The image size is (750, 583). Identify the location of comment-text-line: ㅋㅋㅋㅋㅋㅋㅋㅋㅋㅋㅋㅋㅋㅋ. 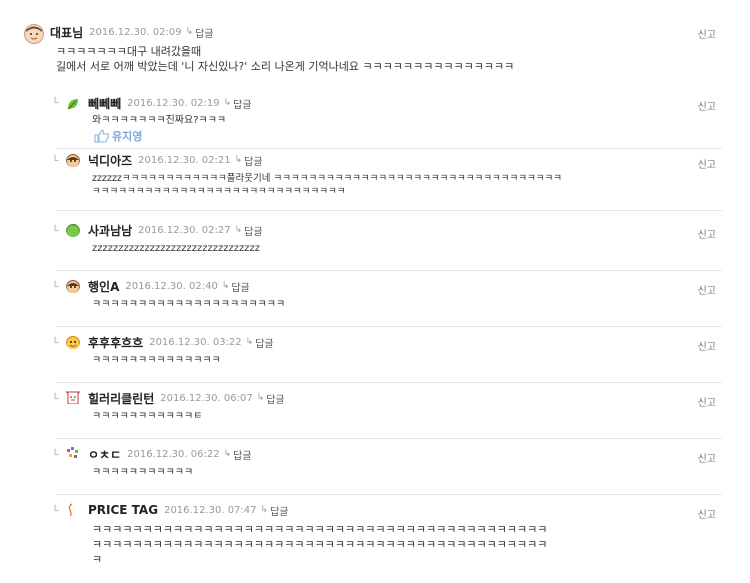
(156, 360).